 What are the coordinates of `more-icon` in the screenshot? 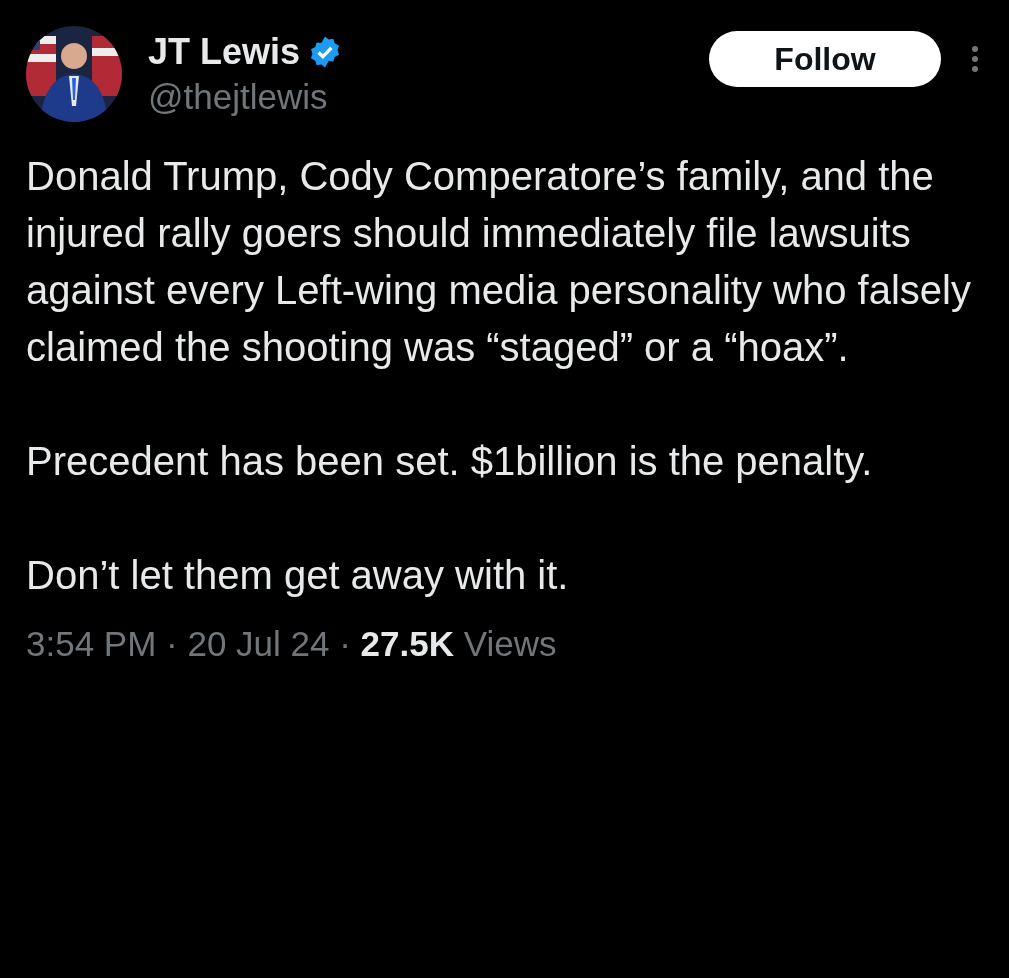 It's located at (975, 59).